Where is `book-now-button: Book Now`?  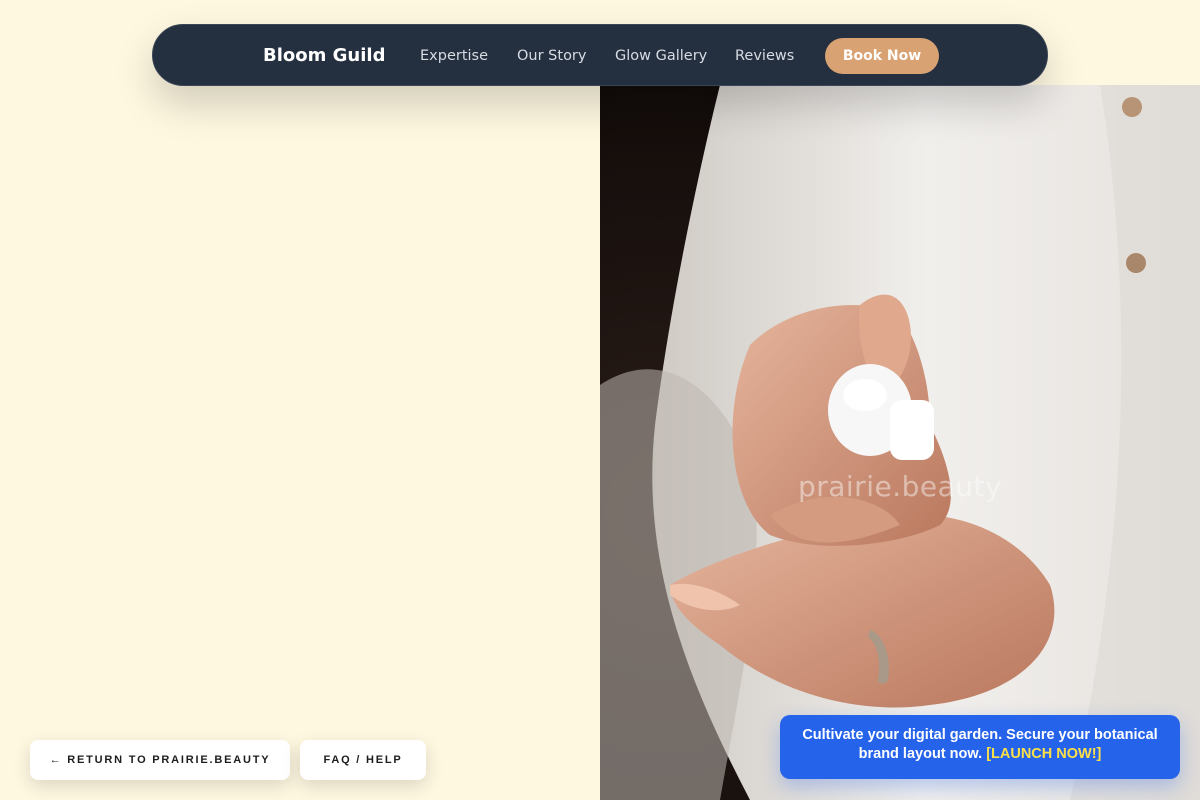
book-now-button: Book Now is located at coordinates (882, 56).